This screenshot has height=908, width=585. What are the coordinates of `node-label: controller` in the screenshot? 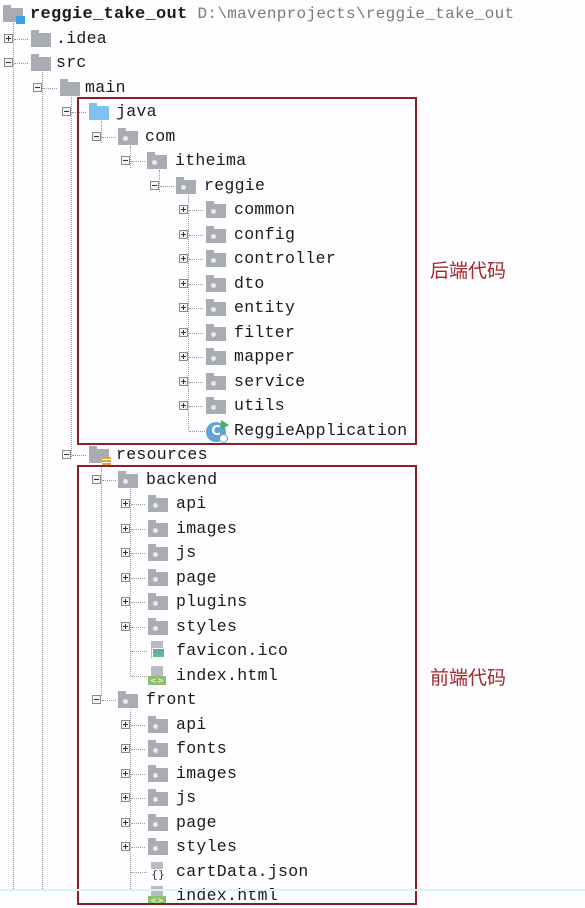 It's located at (285, 258).